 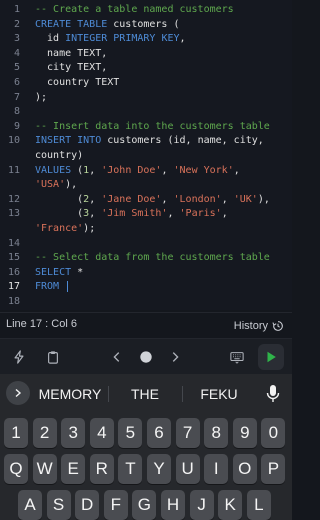 What do you see at coordinates (163, 127) in the screenshot?
I see `code-text: -- Insert data into the customers table` at bounding box center [163, 127].